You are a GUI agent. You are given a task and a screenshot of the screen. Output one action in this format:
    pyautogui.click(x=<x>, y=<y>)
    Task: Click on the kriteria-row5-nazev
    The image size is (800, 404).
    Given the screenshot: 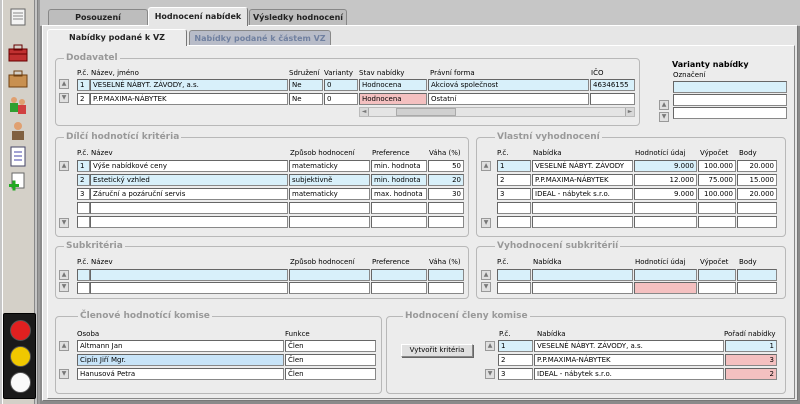 What is the action you would take?
    pyautogui.click(x=189, y=222)
    